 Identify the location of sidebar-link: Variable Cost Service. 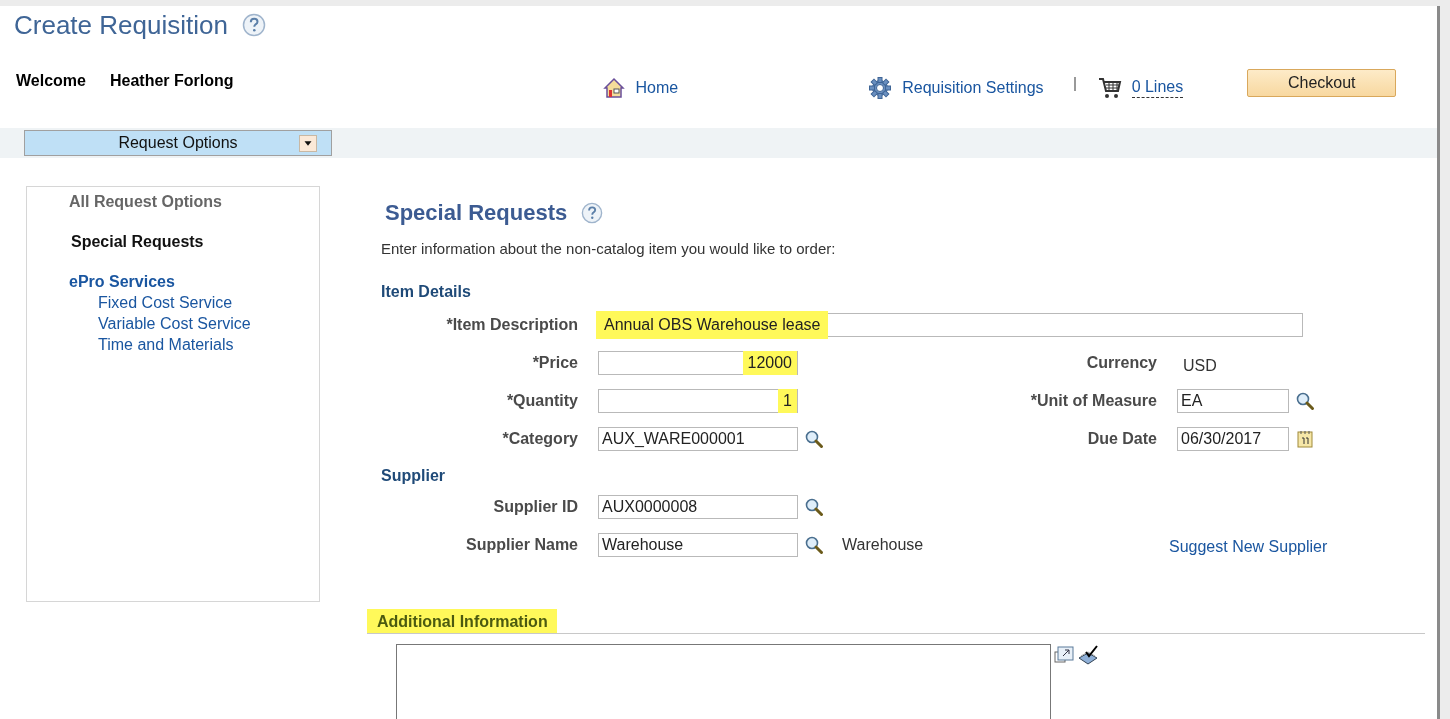
(208, 324).